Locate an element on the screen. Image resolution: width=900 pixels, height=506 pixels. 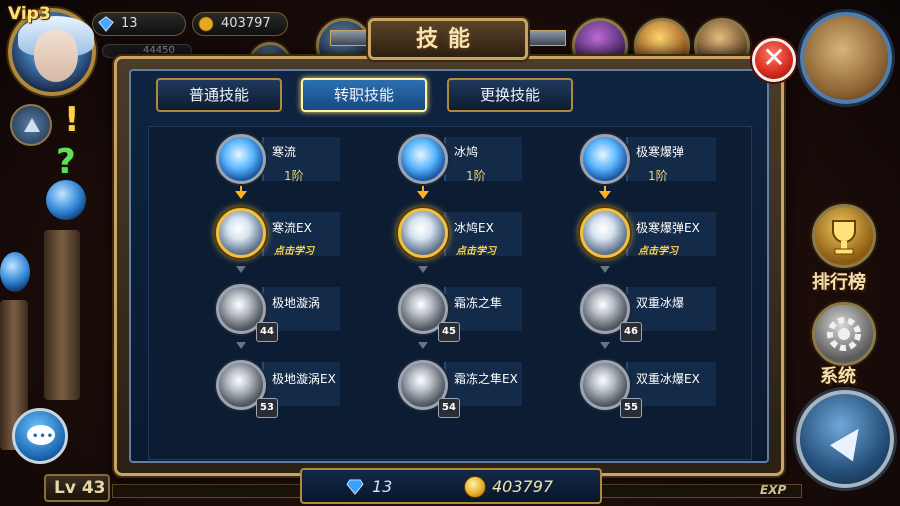
gem-counter: 13 is located at coordinates (139, 24).